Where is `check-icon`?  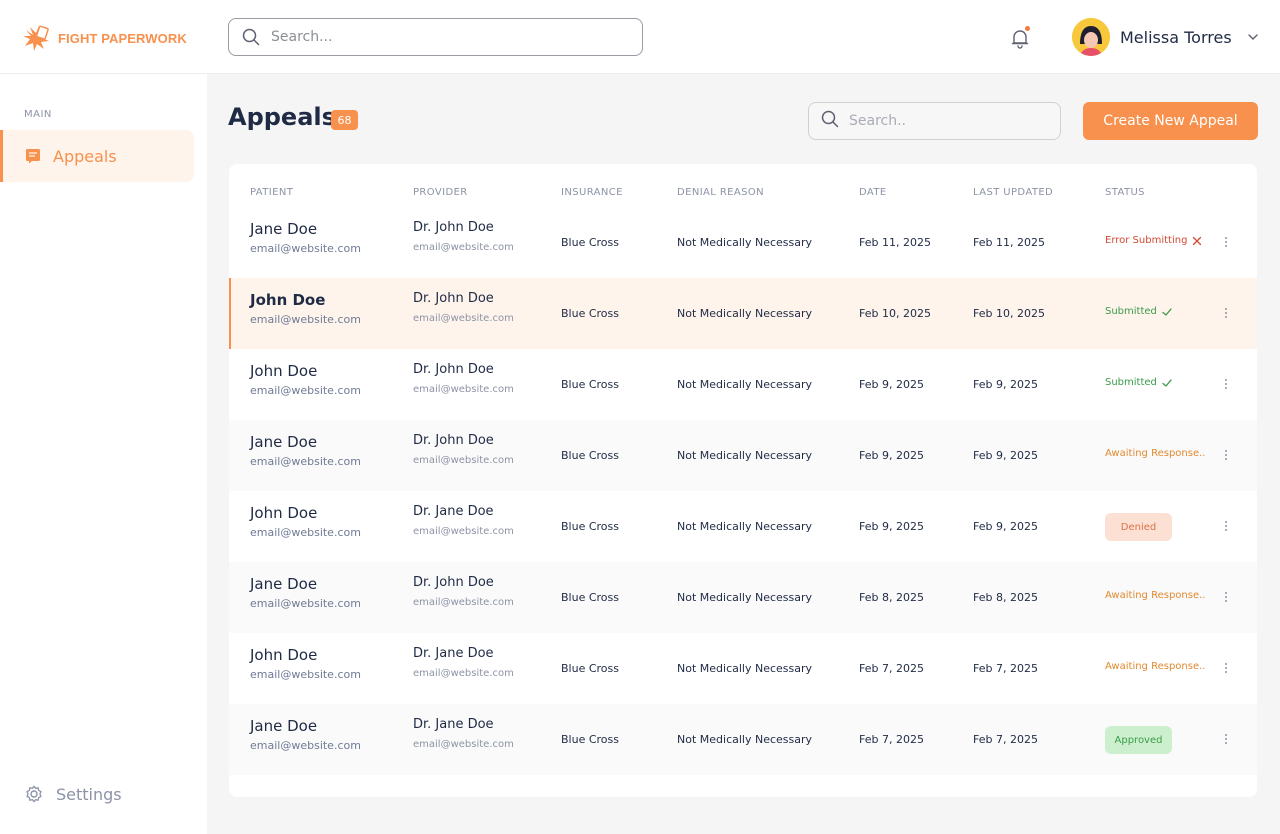
check-icon is located at coordinates (1167, 382).